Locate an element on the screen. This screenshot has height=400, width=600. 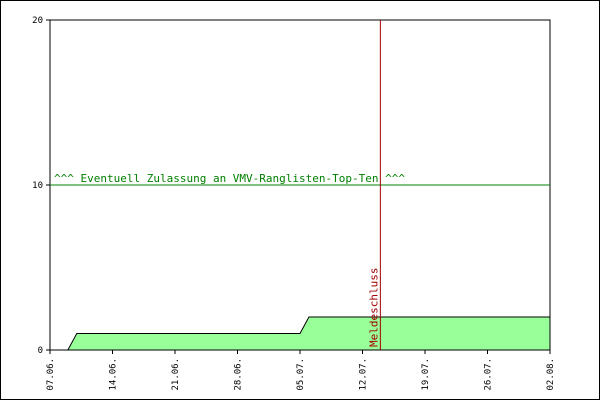
x-tick-label: 26.07. is located at coordinates (489, 374).